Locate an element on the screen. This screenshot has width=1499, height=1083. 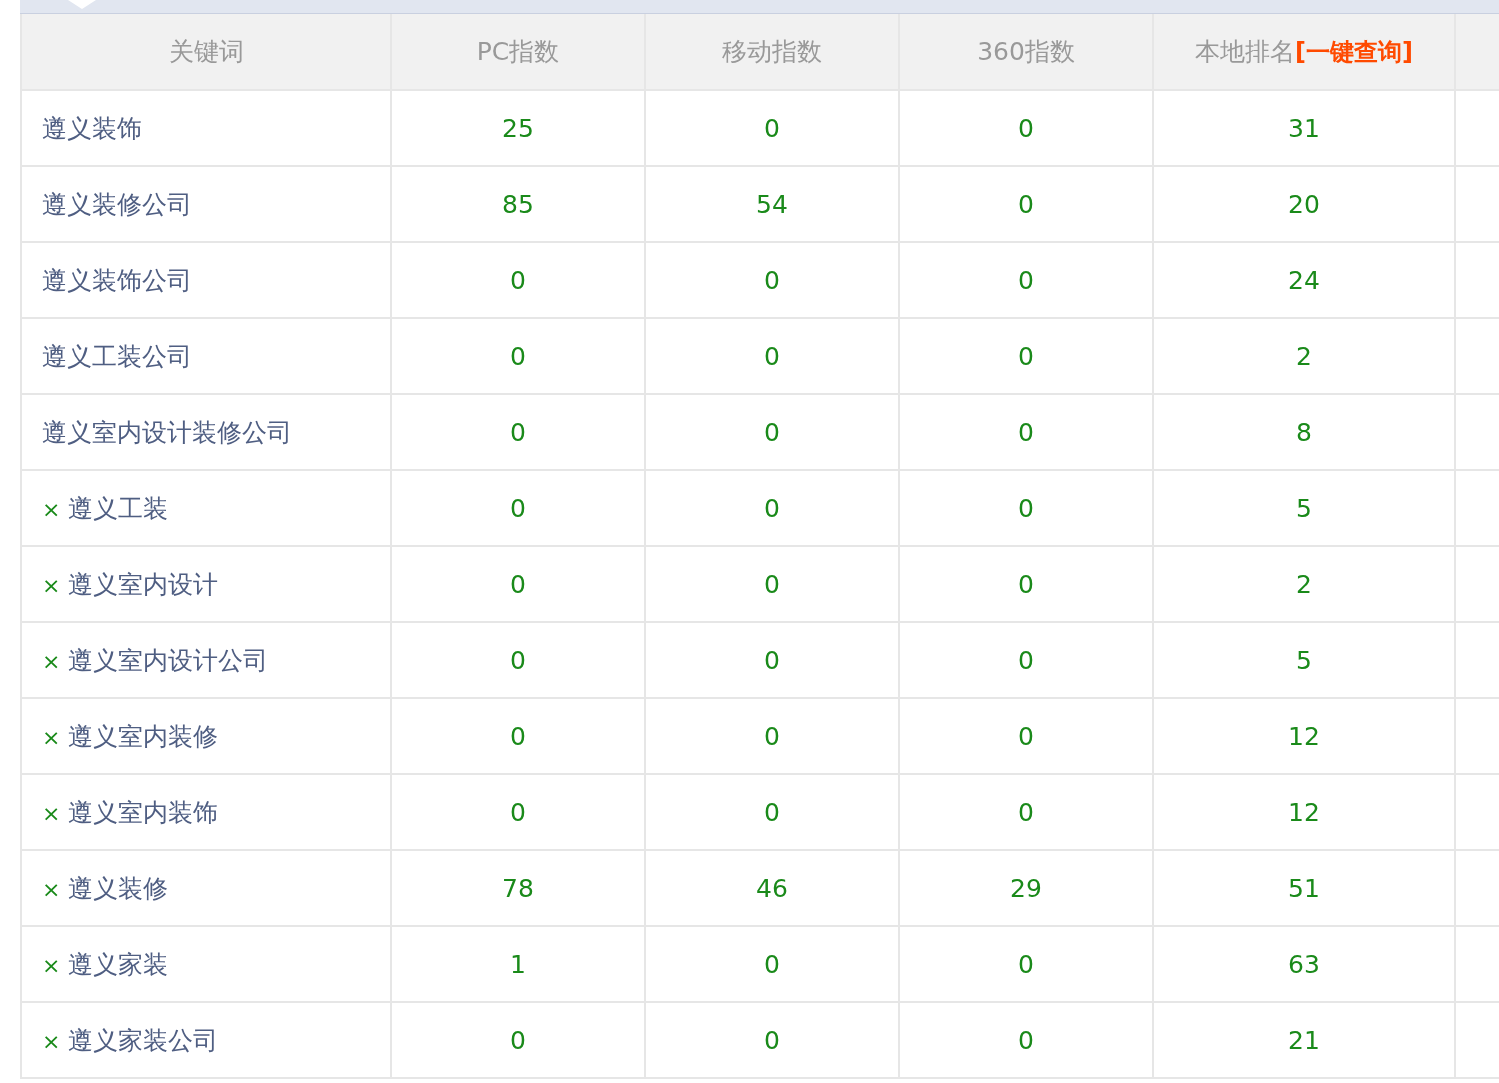
pointer-icon is located at coordinates (82, 5).